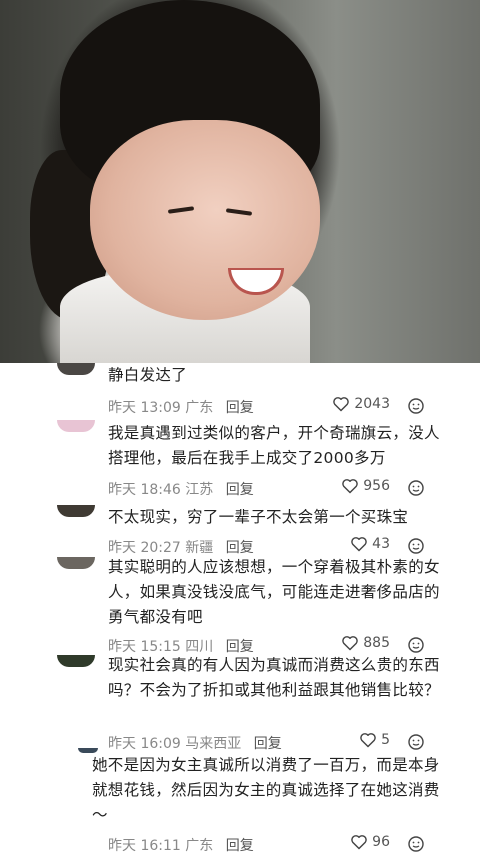  What do you see at coordinates (144, 490) in the screenshot?
I see `comment-time: 昨天 18:46` at bounding box center [144, 490].